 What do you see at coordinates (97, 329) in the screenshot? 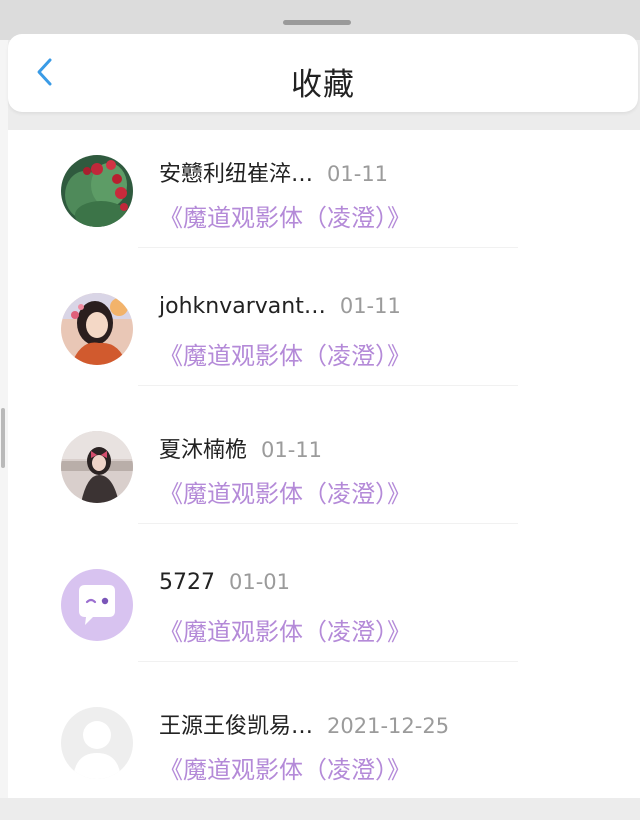
I see `anime-girl-avatar` at bounding box center [97, 329].